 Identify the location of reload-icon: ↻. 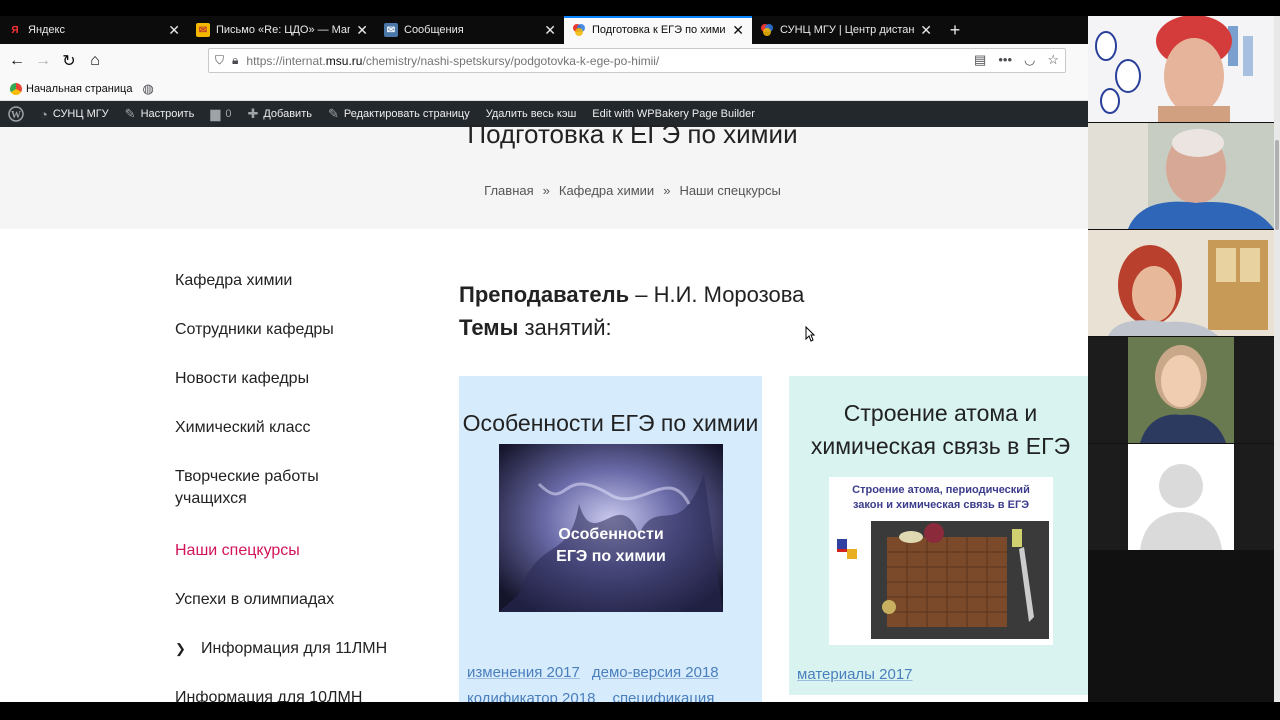
(69, 61).